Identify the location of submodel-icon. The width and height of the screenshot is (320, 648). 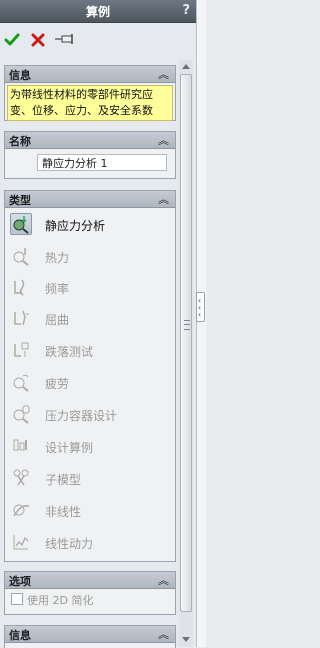
(21, 478).